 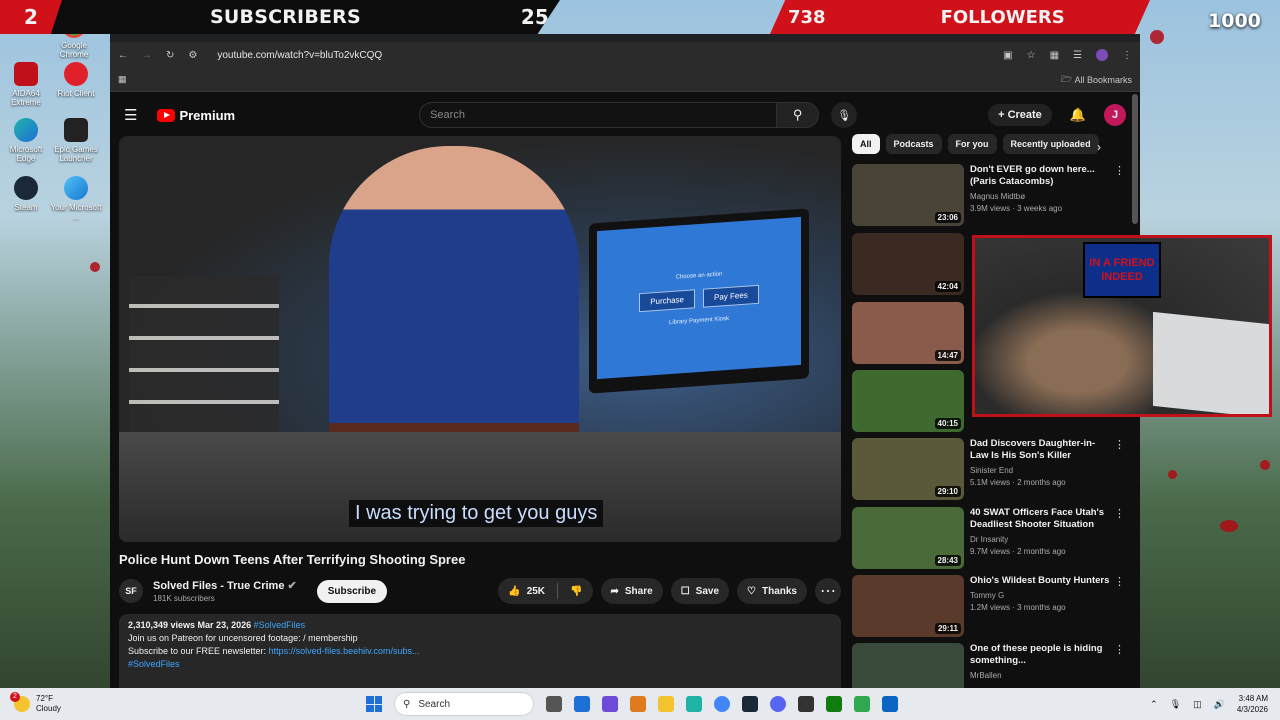 I want to click on notification-badge: 2, so click(x=15, y=697).